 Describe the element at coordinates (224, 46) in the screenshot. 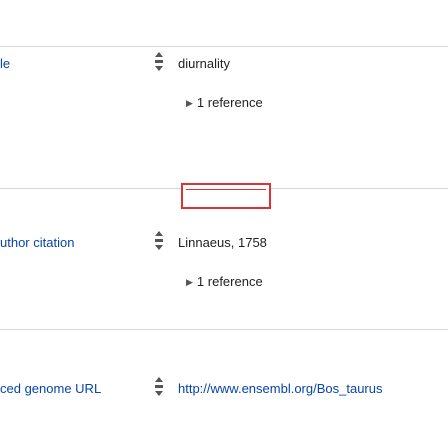

I see `divider-top` at that location.